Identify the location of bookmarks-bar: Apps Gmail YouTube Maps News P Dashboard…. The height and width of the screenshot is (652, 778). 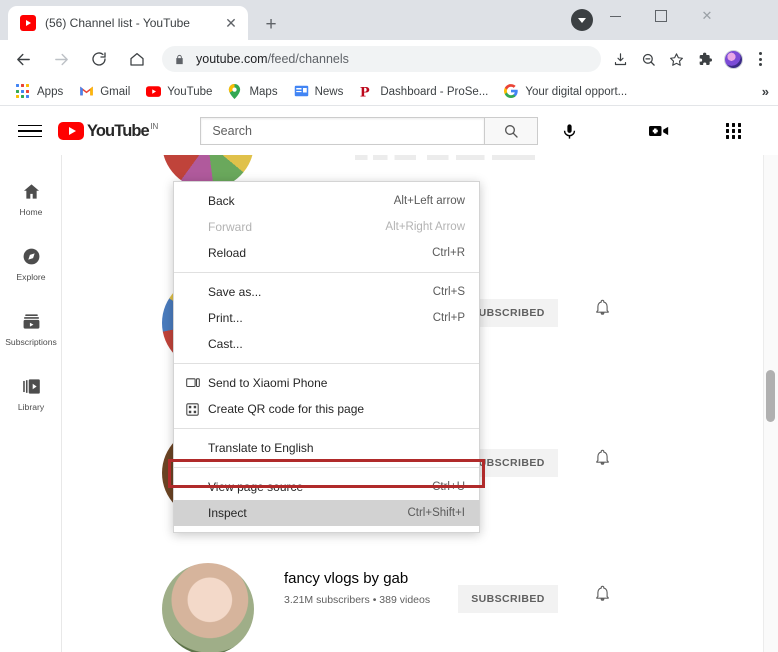
(389, 92).